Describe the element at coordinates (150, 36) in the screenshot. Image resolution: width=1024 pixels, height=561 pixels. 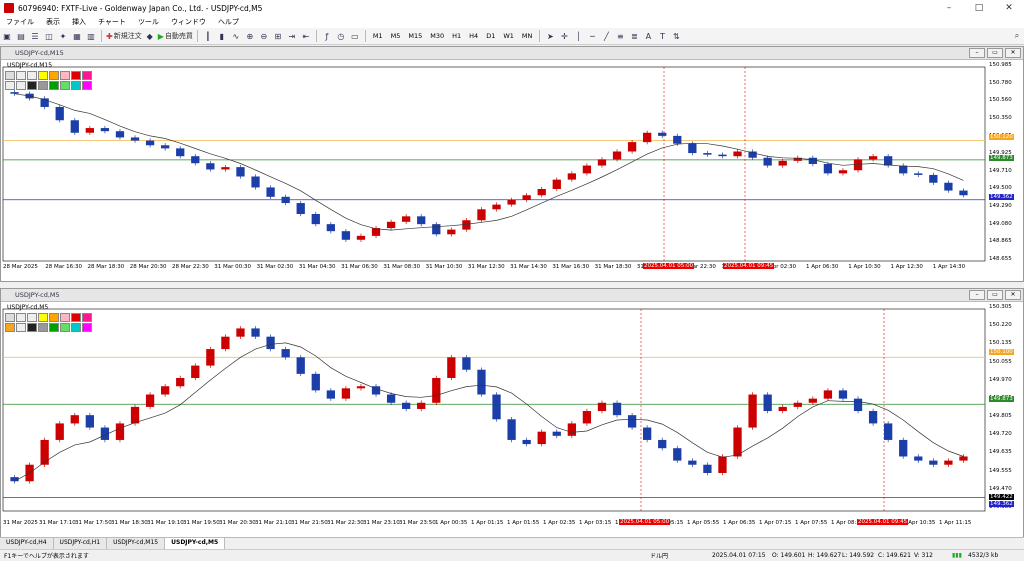
I see `metaeditor-icon: ◆` at that location.